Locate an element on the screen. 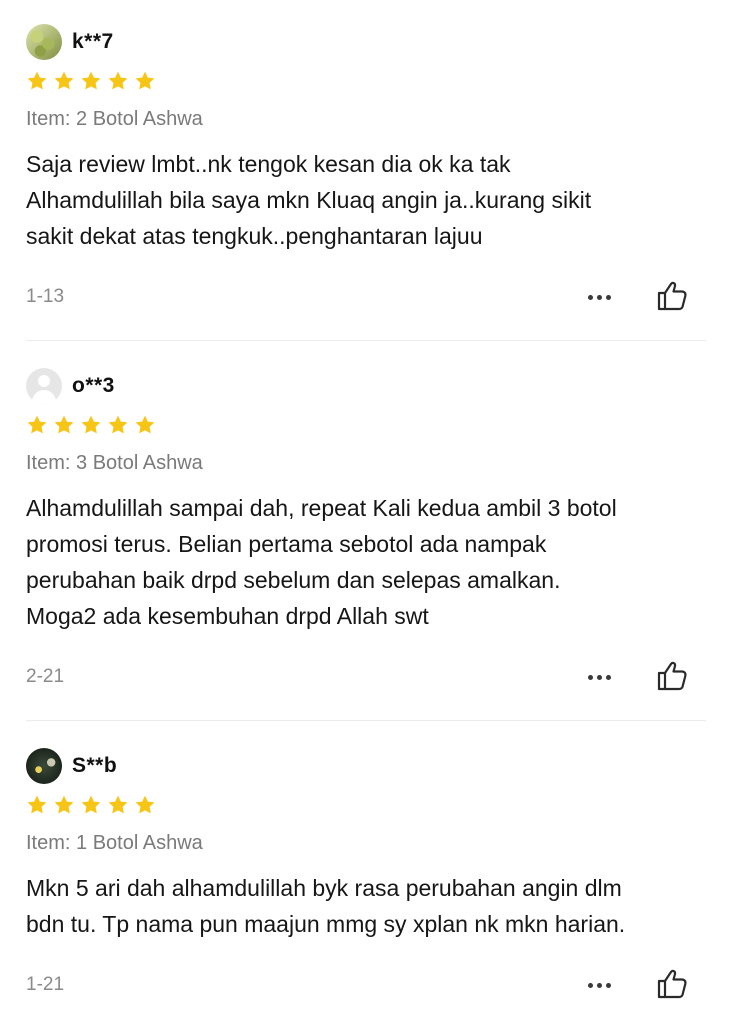 Image resolution: width=732 pixels, height=1024 pixels. username: S**b is located at coordinates (94, 766).